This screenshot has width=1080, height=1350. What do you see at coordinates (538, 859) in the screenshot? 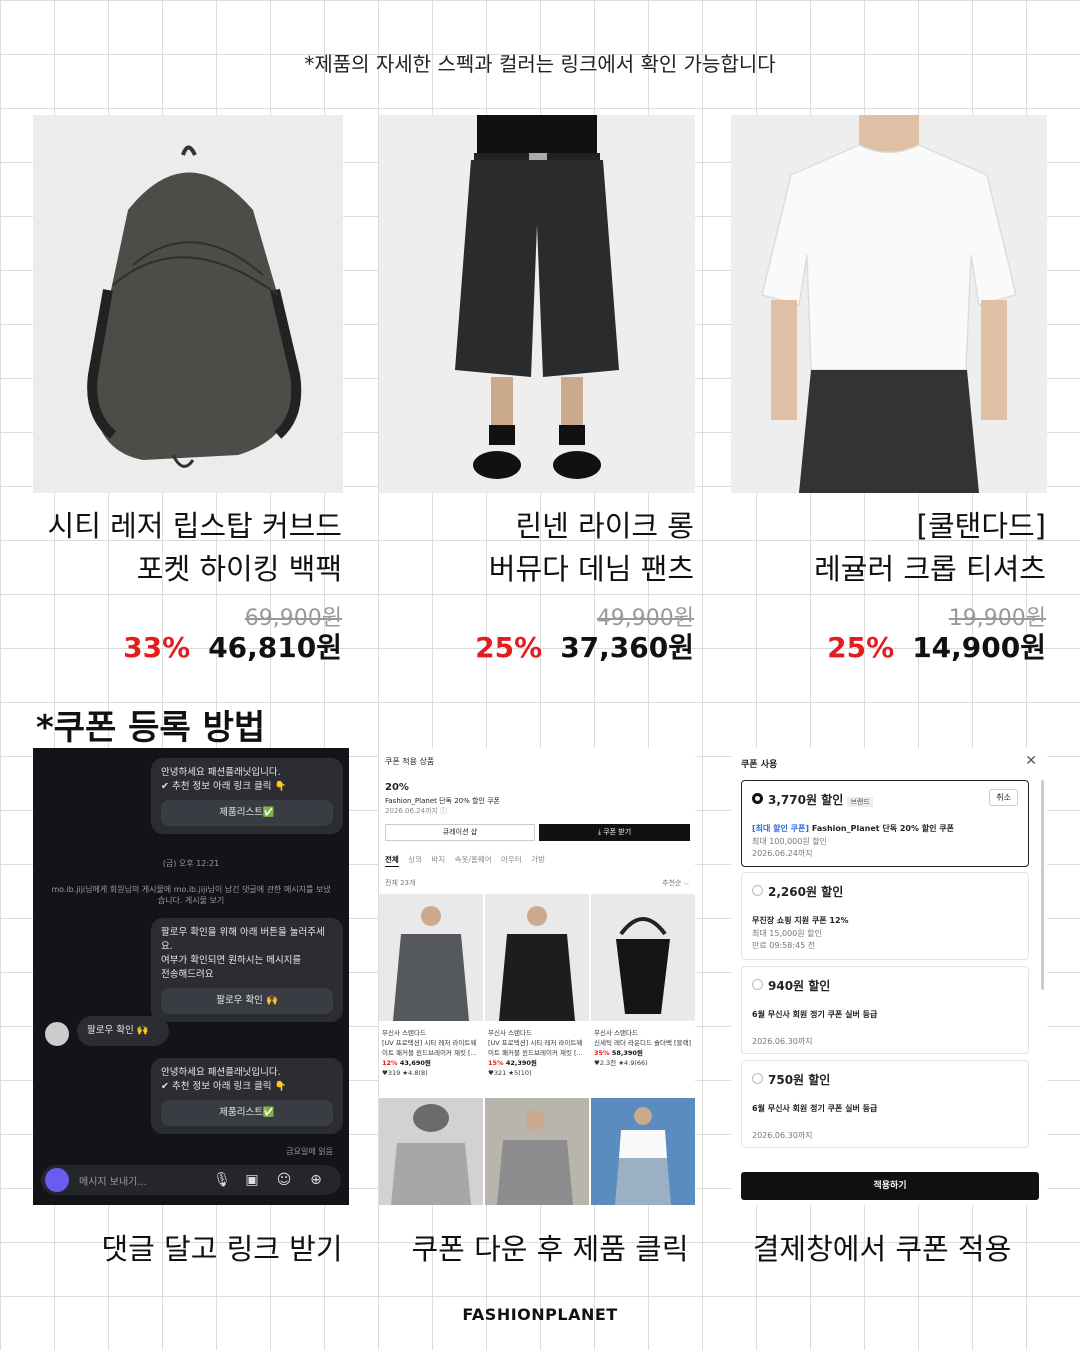
I see `tab-bags: 가방` at bounding box center [538, 859].